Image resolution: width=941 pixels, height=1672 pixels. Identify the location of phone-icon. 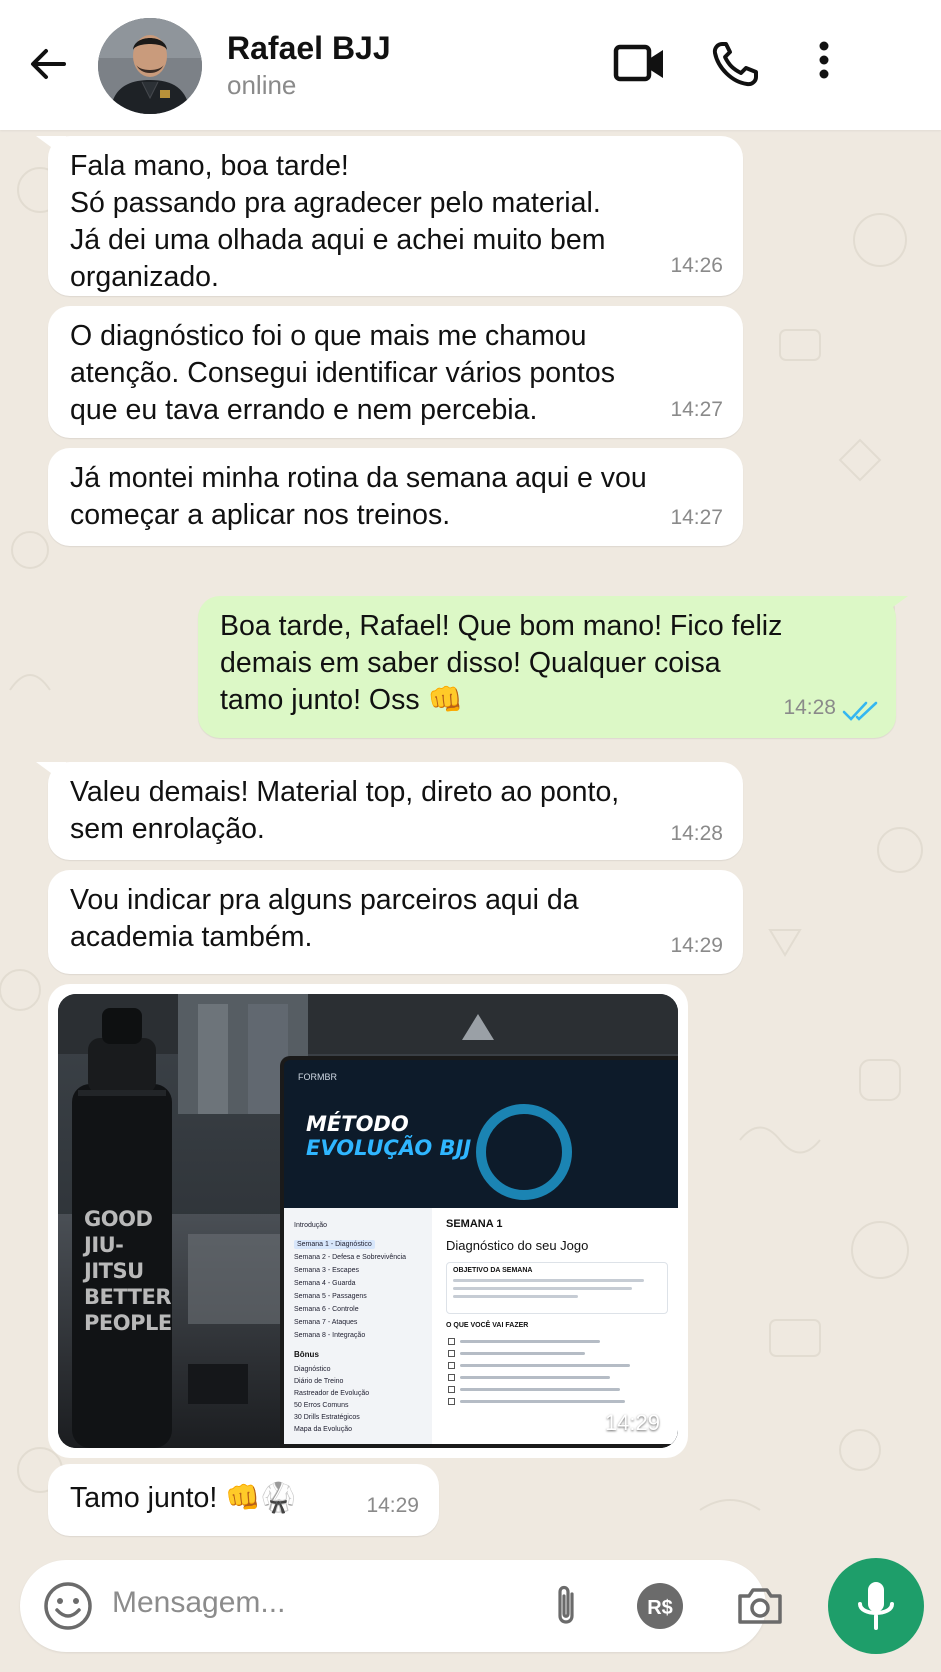
(736, 64).